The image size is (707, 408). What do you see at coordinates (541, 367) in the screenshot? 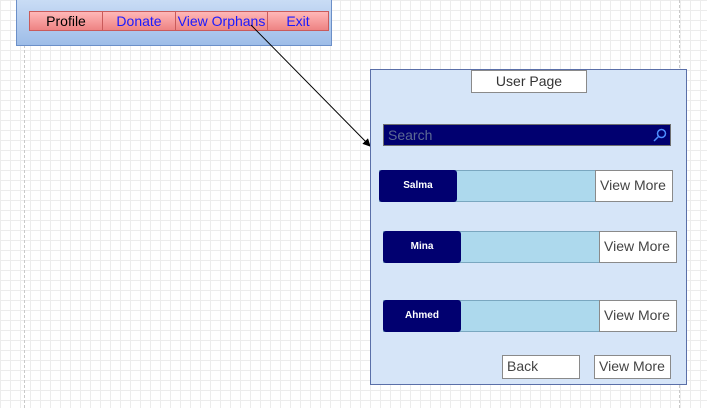
I see `back-button: Back` at bounding box center [541, 367].